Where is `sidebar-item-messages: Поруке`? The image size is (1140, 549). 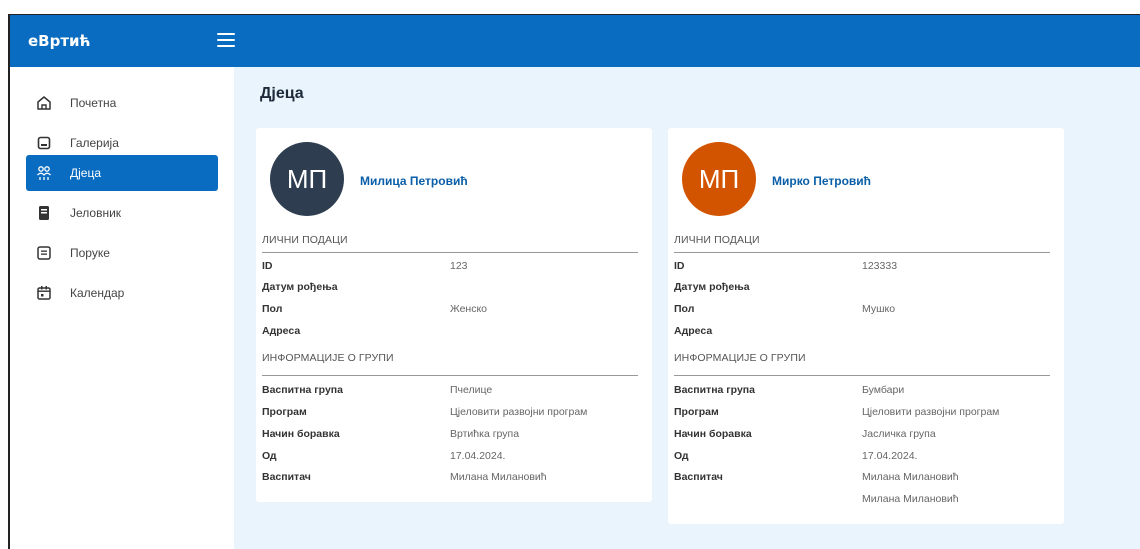 sidebar-item-messages: Поруке is located at coordinates (122, 253).